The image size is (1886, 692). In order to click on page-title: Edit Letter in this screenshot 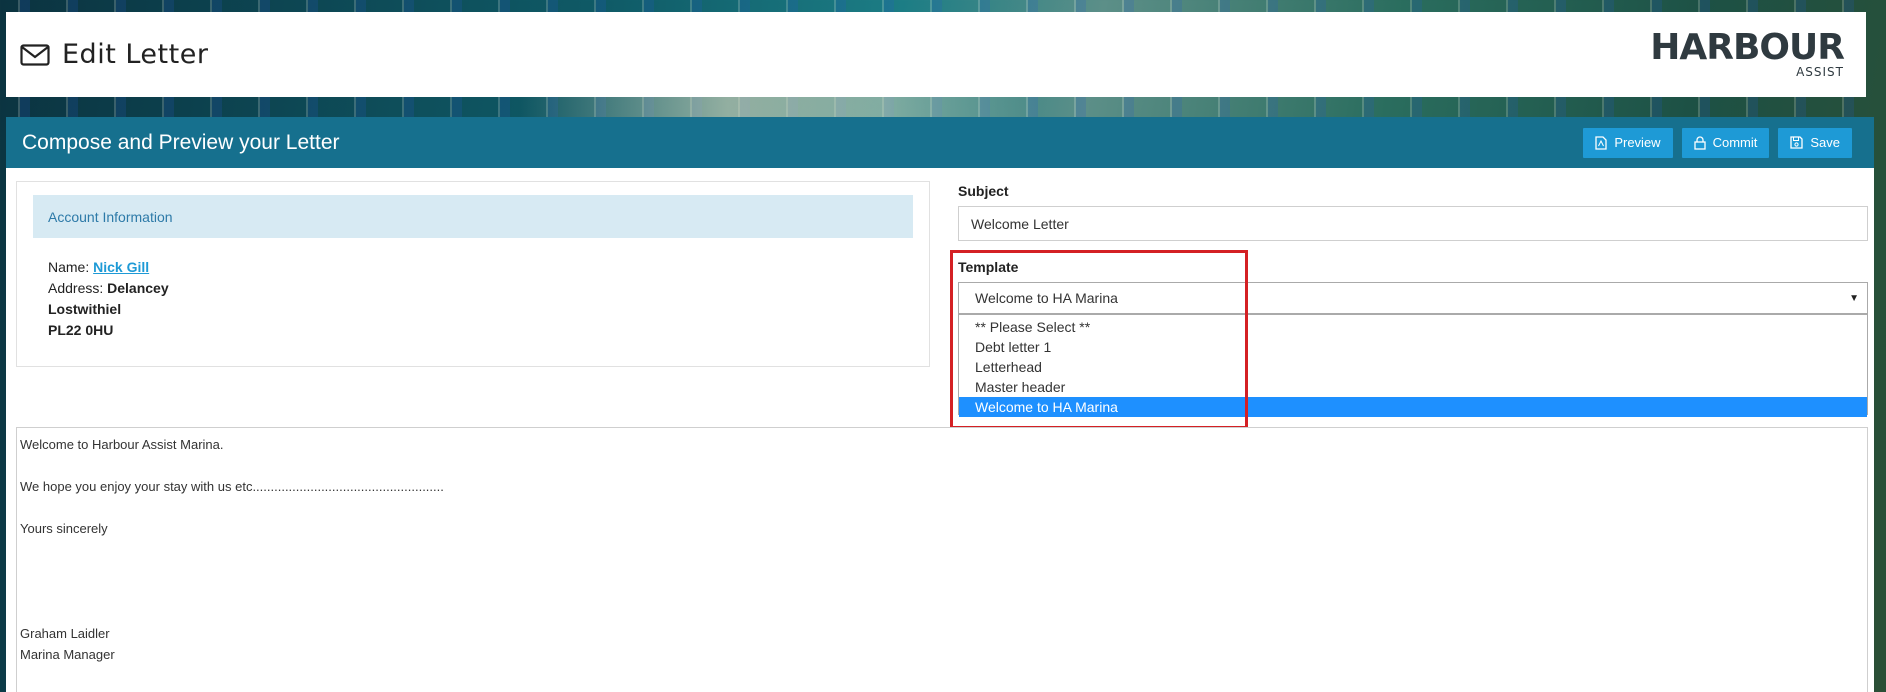, I will do `click(135, 54)`.